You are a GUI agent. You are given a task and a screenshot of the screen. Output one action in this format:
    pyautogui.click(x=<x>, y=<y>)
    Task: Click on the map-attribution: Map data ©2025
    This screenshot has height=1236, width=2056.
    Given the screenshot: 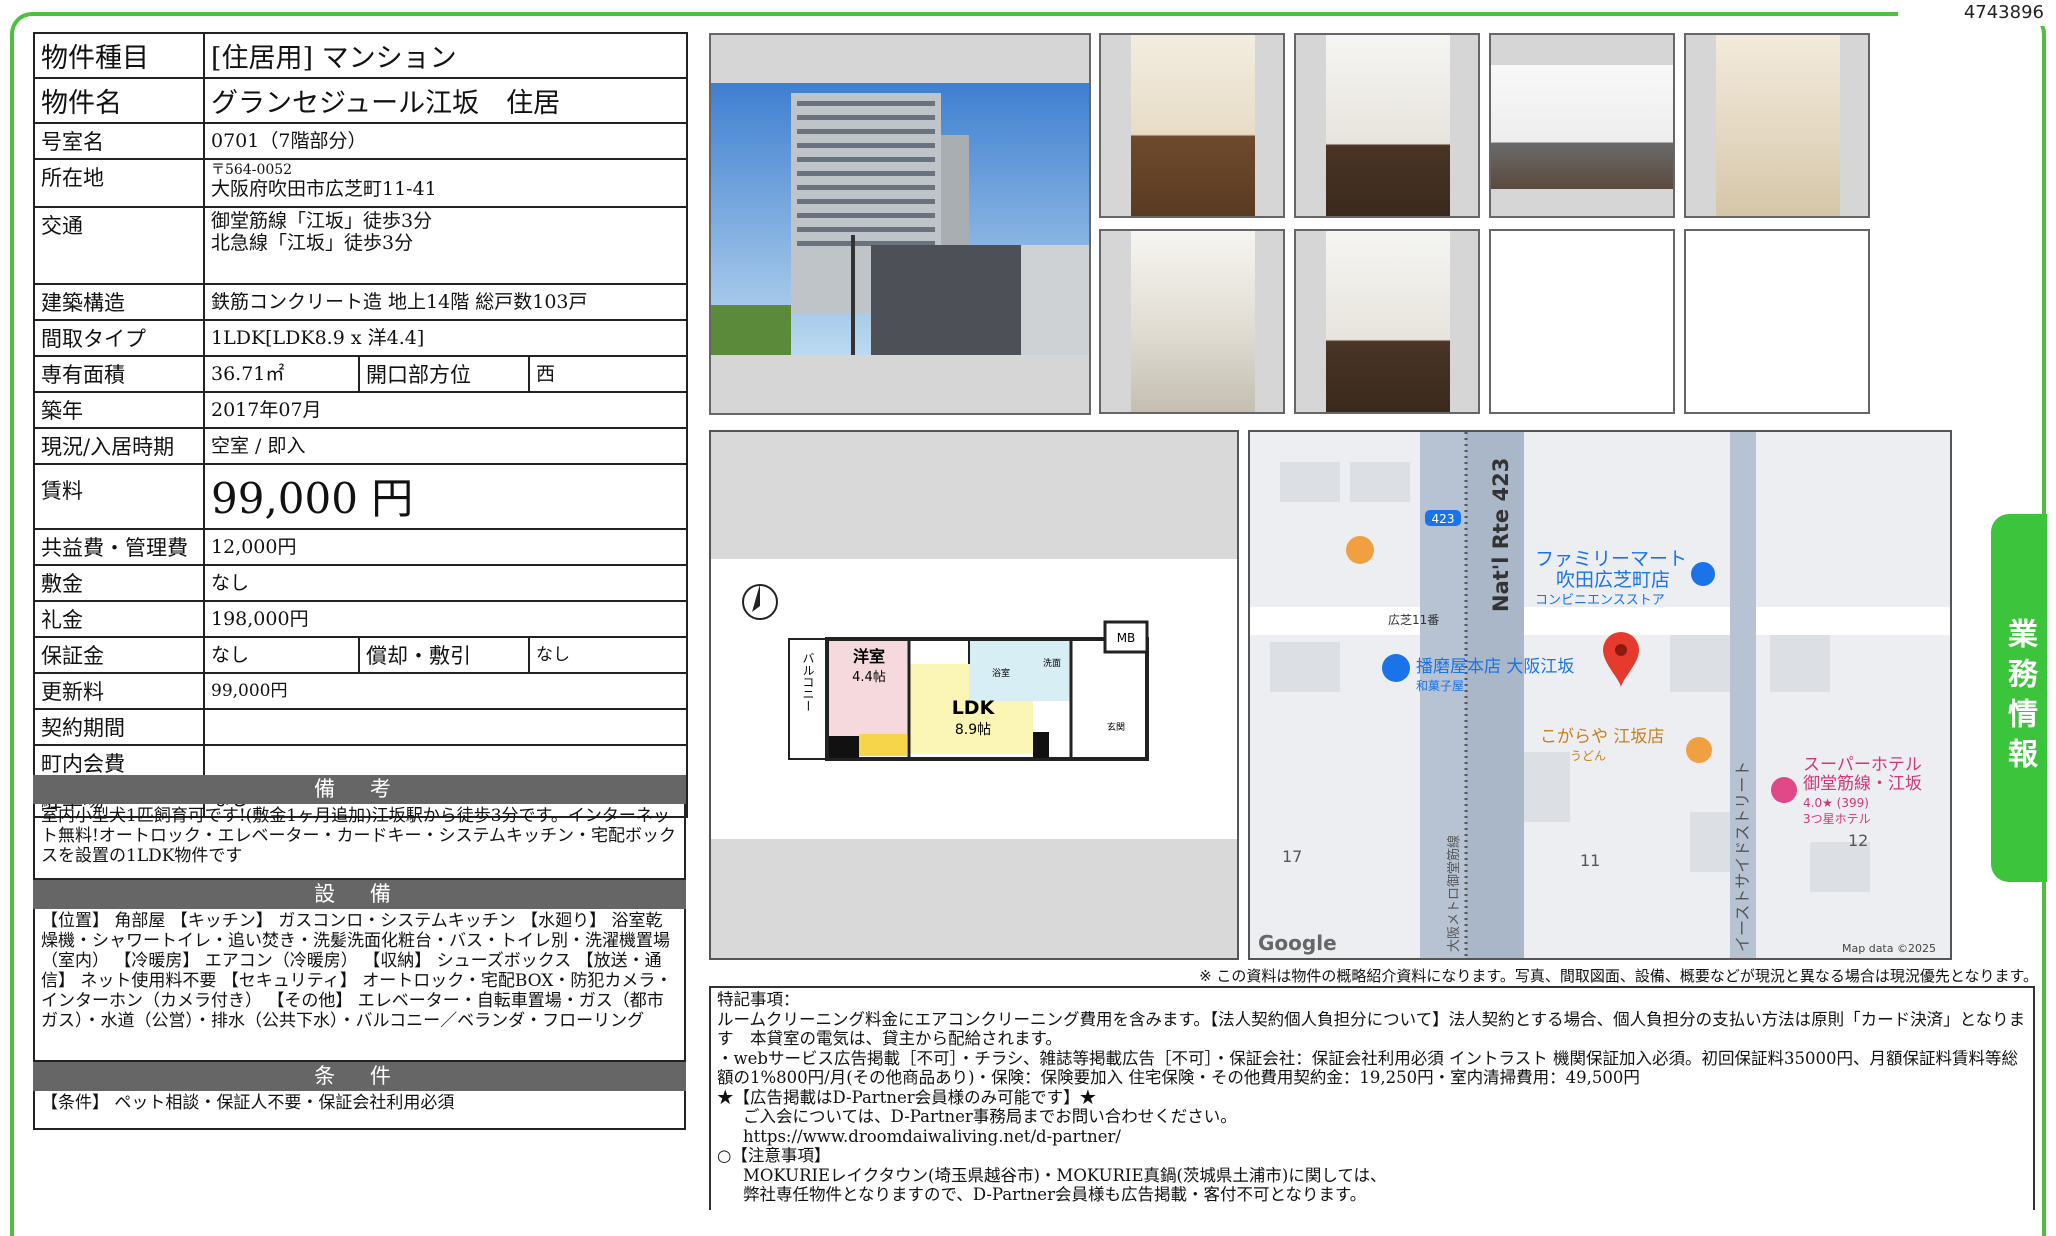 What is the action you would take?
    pyautogui.click(x=1889, y=948)
    